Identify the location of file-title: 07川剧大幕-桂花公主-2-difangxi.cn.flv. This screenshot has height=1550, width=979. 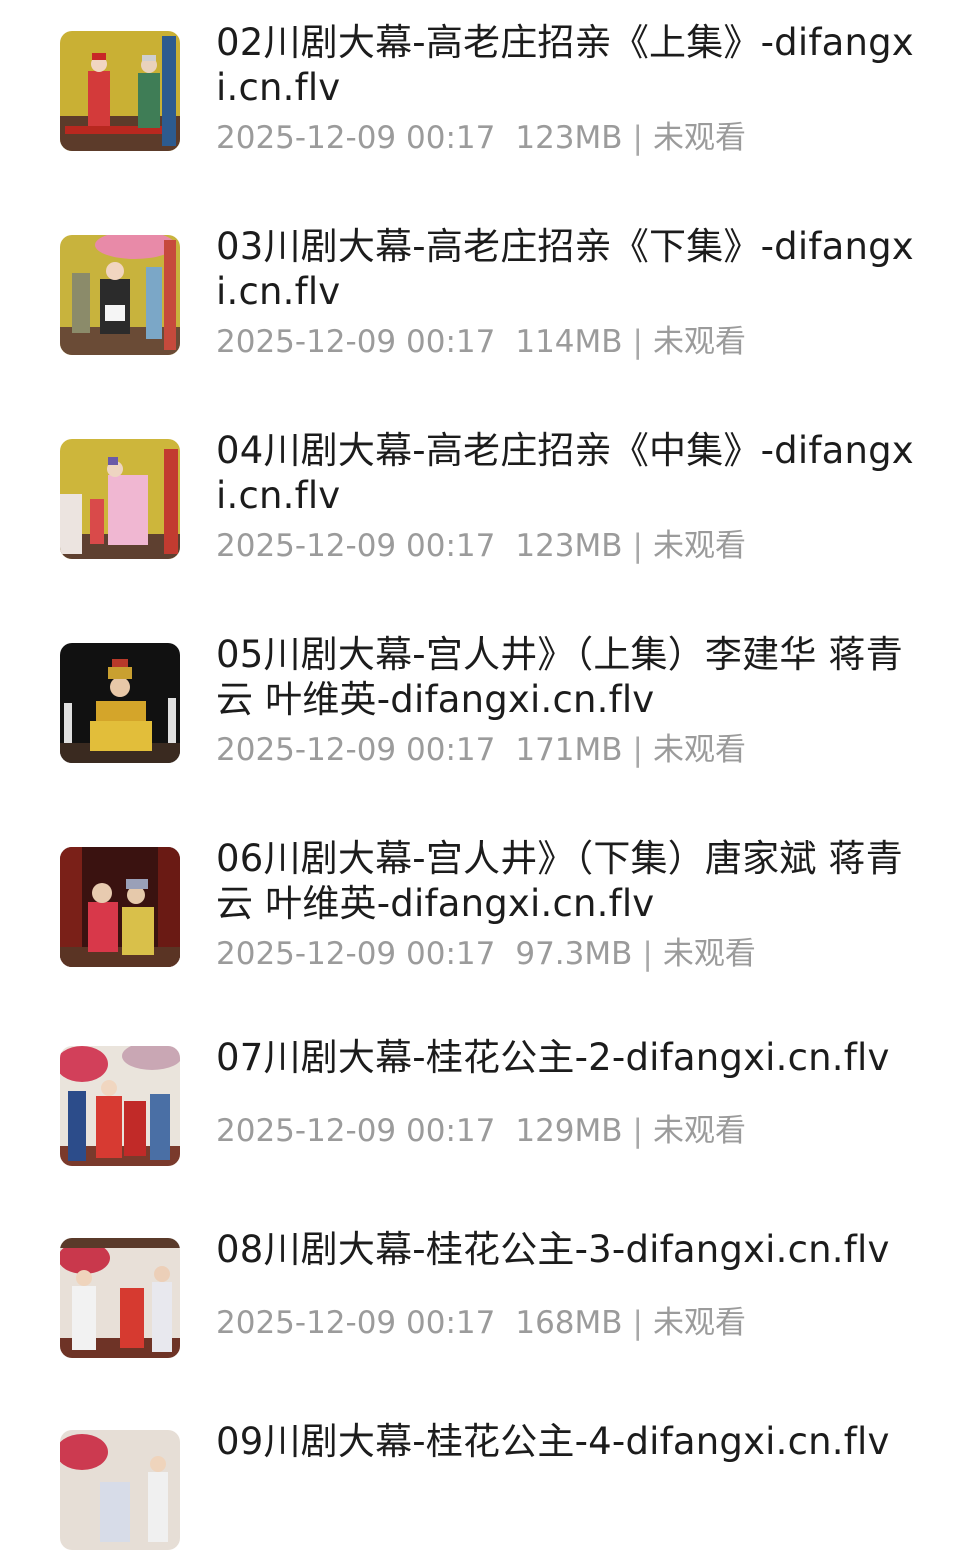
(572, 1057).